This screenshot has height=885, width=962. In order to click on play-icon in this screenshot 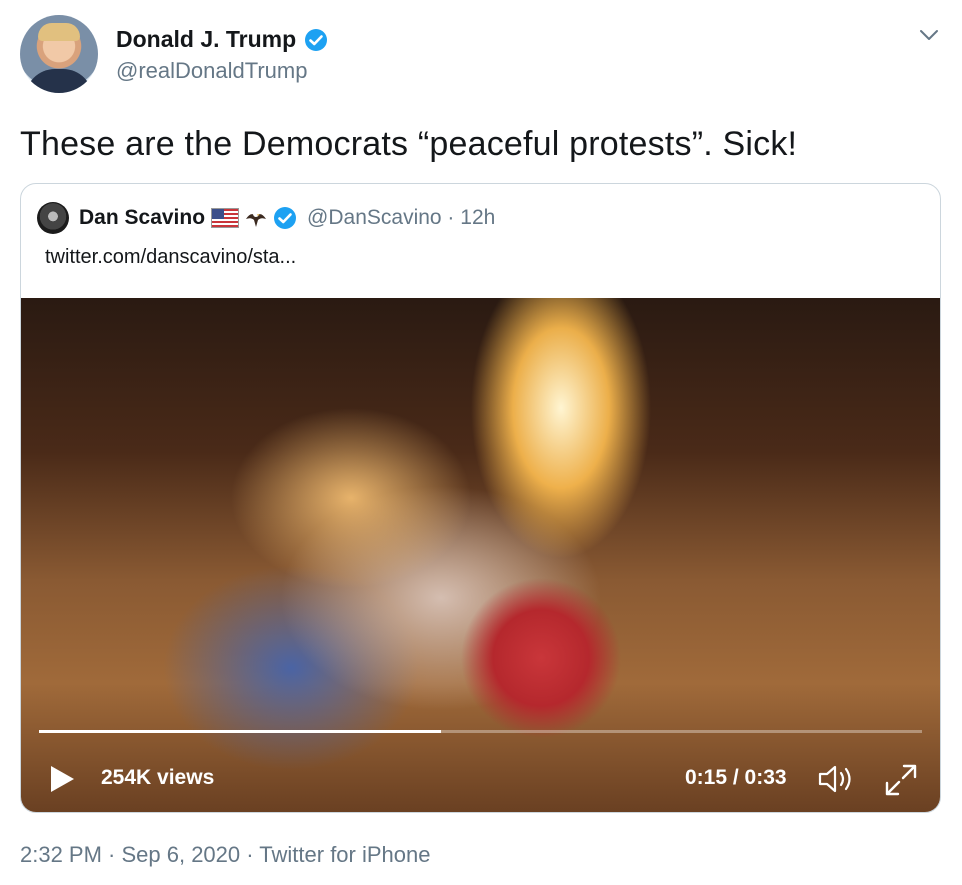, I will do `click(62, 779)`.